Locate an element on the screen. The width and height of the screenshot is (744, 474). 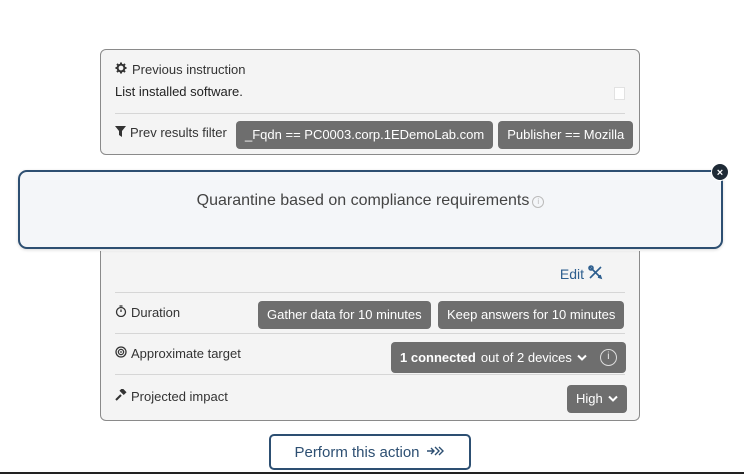
edit-icon is located at coordinates (595, 274).